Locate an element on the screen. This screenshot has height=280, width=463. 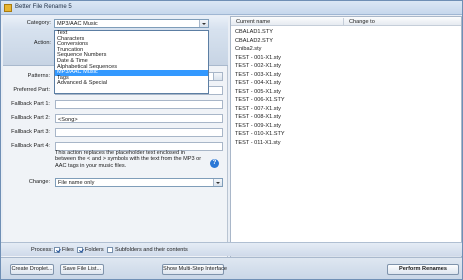
process-label: Process: is located at coordinates (42, 250).